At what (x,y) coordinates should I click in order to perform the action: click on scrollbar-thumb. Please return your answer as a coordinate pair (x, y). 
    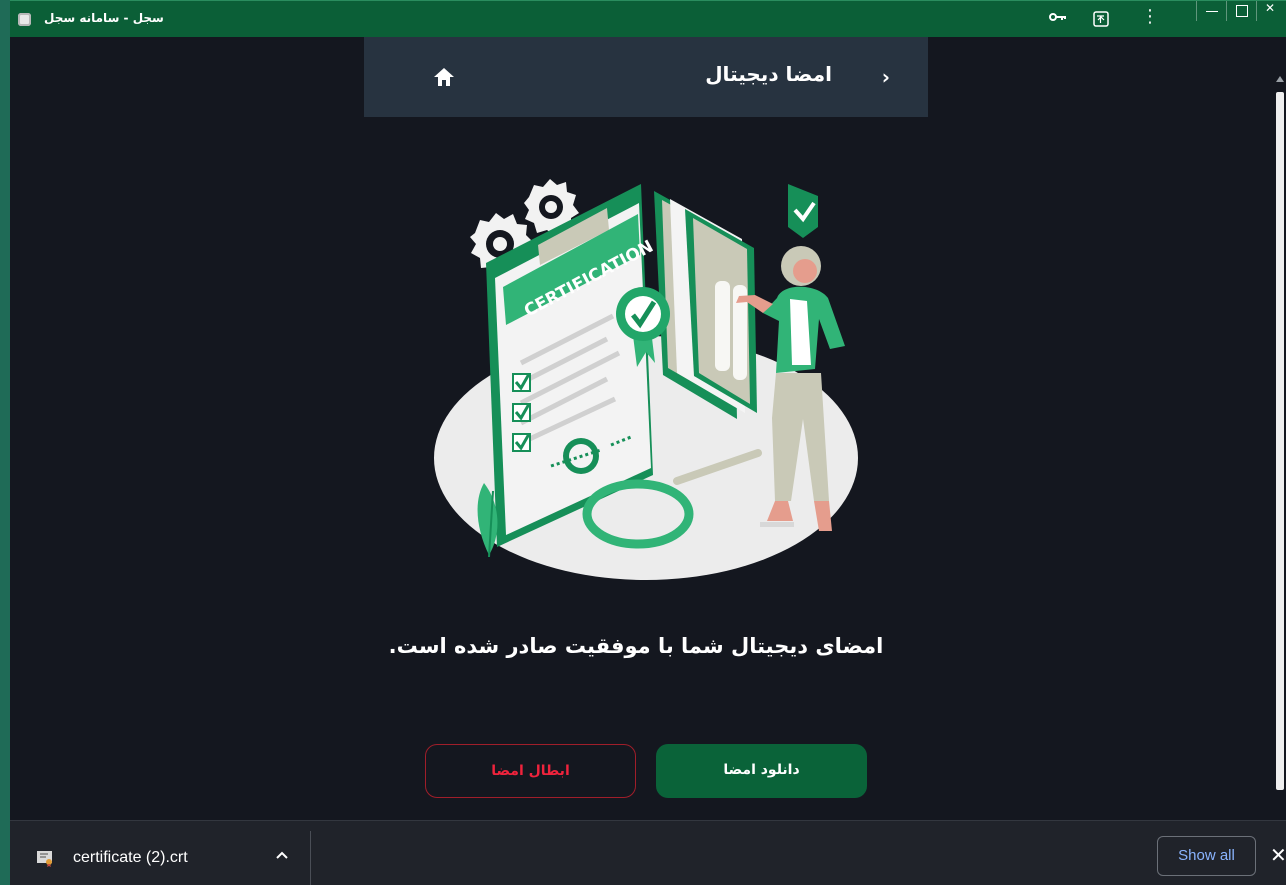
    Looking at the image, I should click on (1280, 441).